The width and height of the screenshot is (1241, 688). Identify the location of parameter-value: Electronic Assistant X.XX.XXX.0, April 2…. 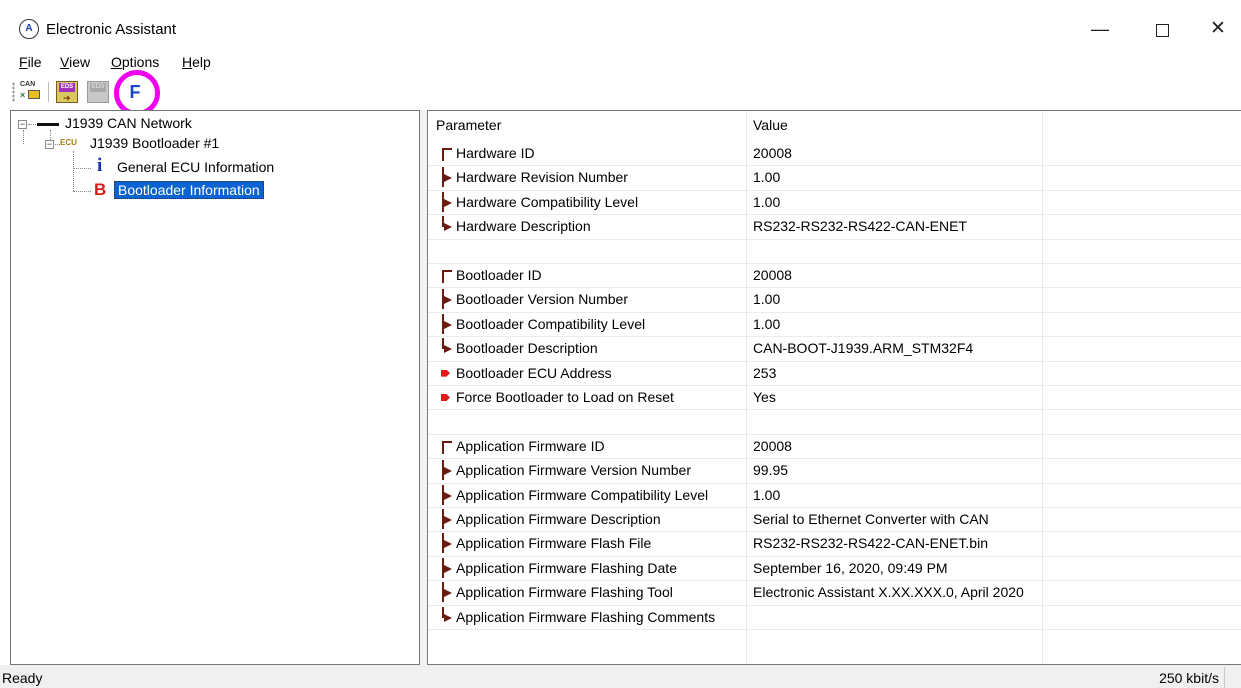
(888, 592).